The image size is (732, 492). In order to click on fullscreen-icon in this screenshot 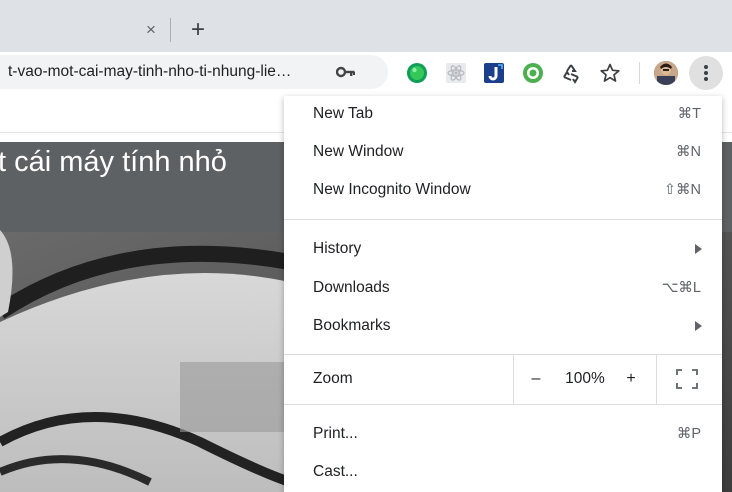, I will do `click(687, 379)`.